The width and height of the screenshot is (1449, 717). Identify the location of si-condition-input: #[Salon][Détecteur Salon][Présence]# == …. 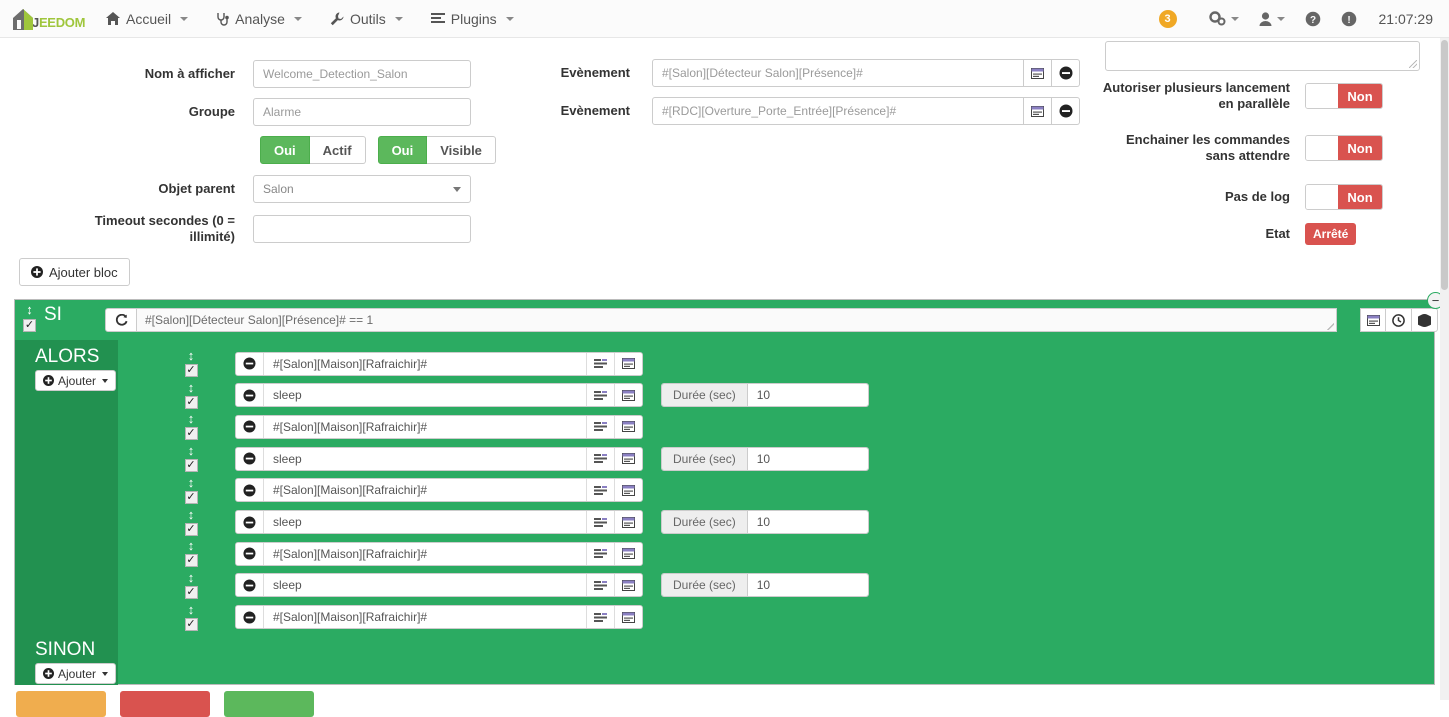
(737, 320).